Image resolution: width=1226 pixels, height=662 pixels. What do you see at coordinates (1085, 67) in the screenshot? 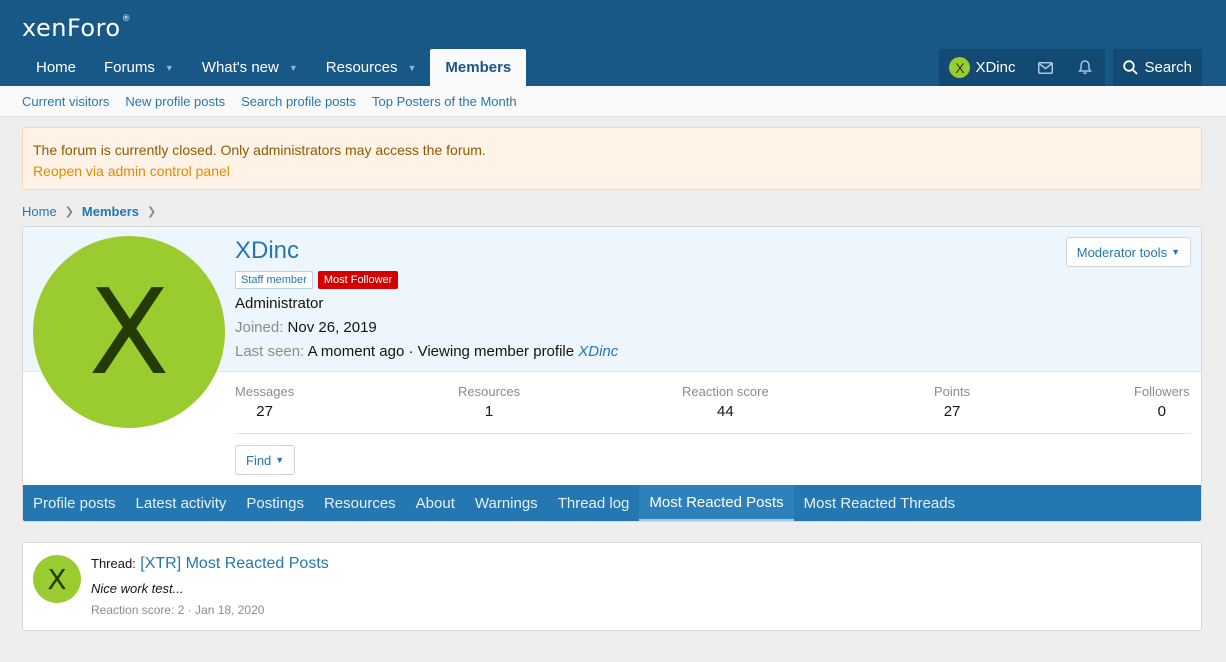
I see `bell-icon` at bounding box center [1085, 67].